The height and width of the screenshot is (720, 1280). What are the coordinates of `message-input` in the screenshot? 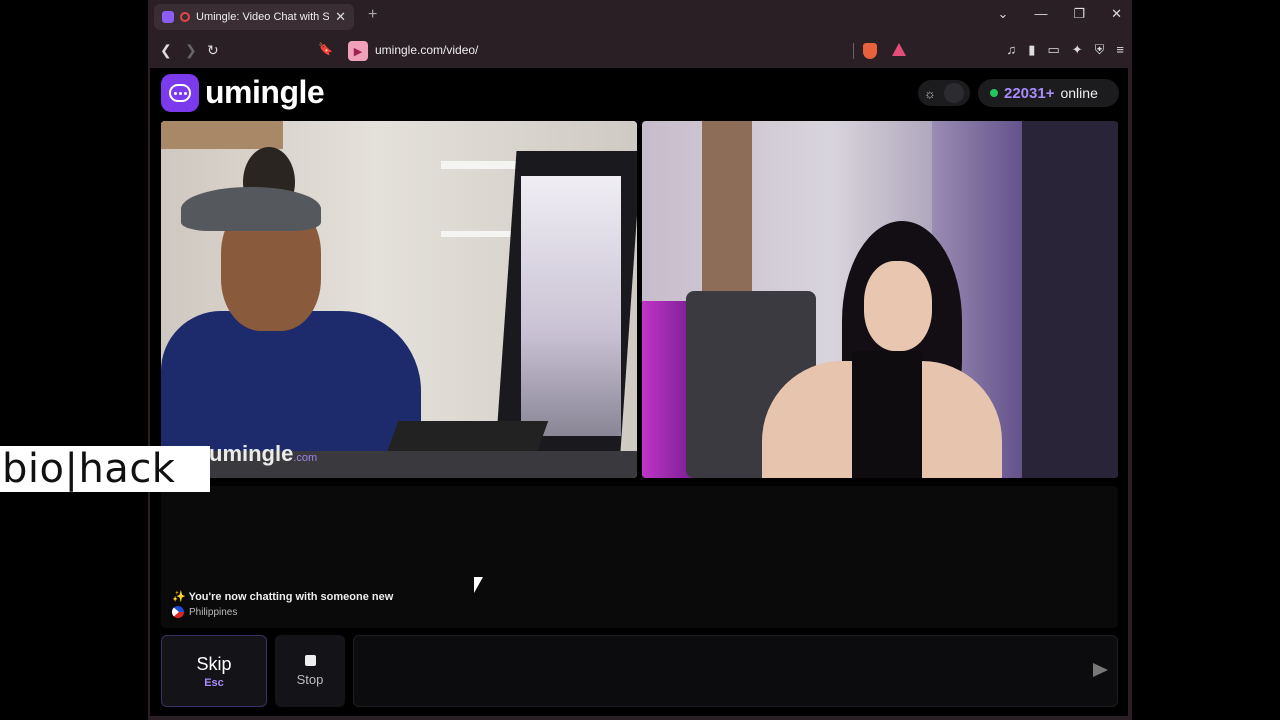 It's located at (735, 671).